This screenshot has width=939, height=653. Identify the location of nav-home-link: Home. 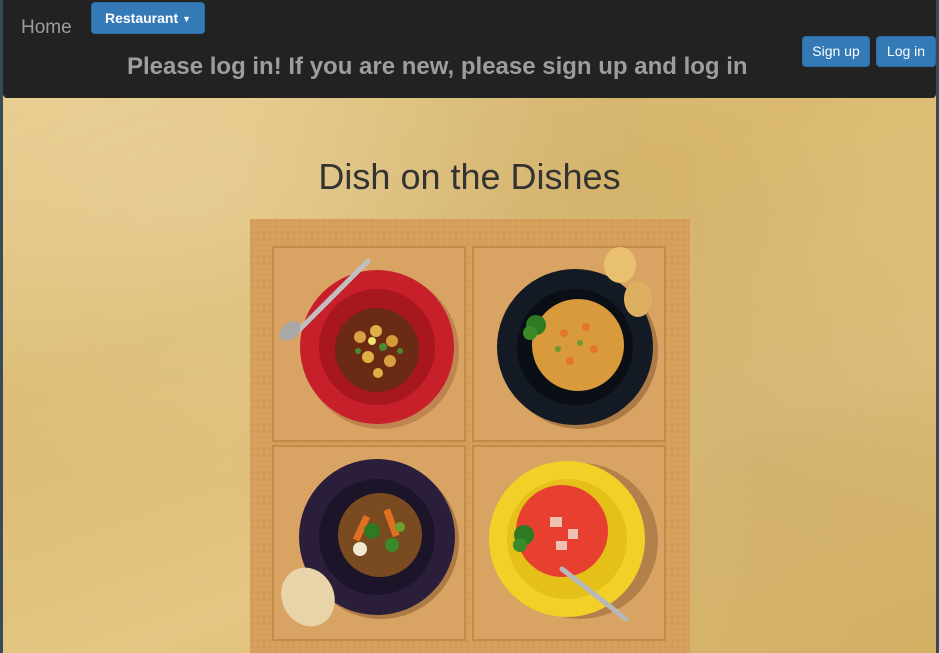
(46, 28).